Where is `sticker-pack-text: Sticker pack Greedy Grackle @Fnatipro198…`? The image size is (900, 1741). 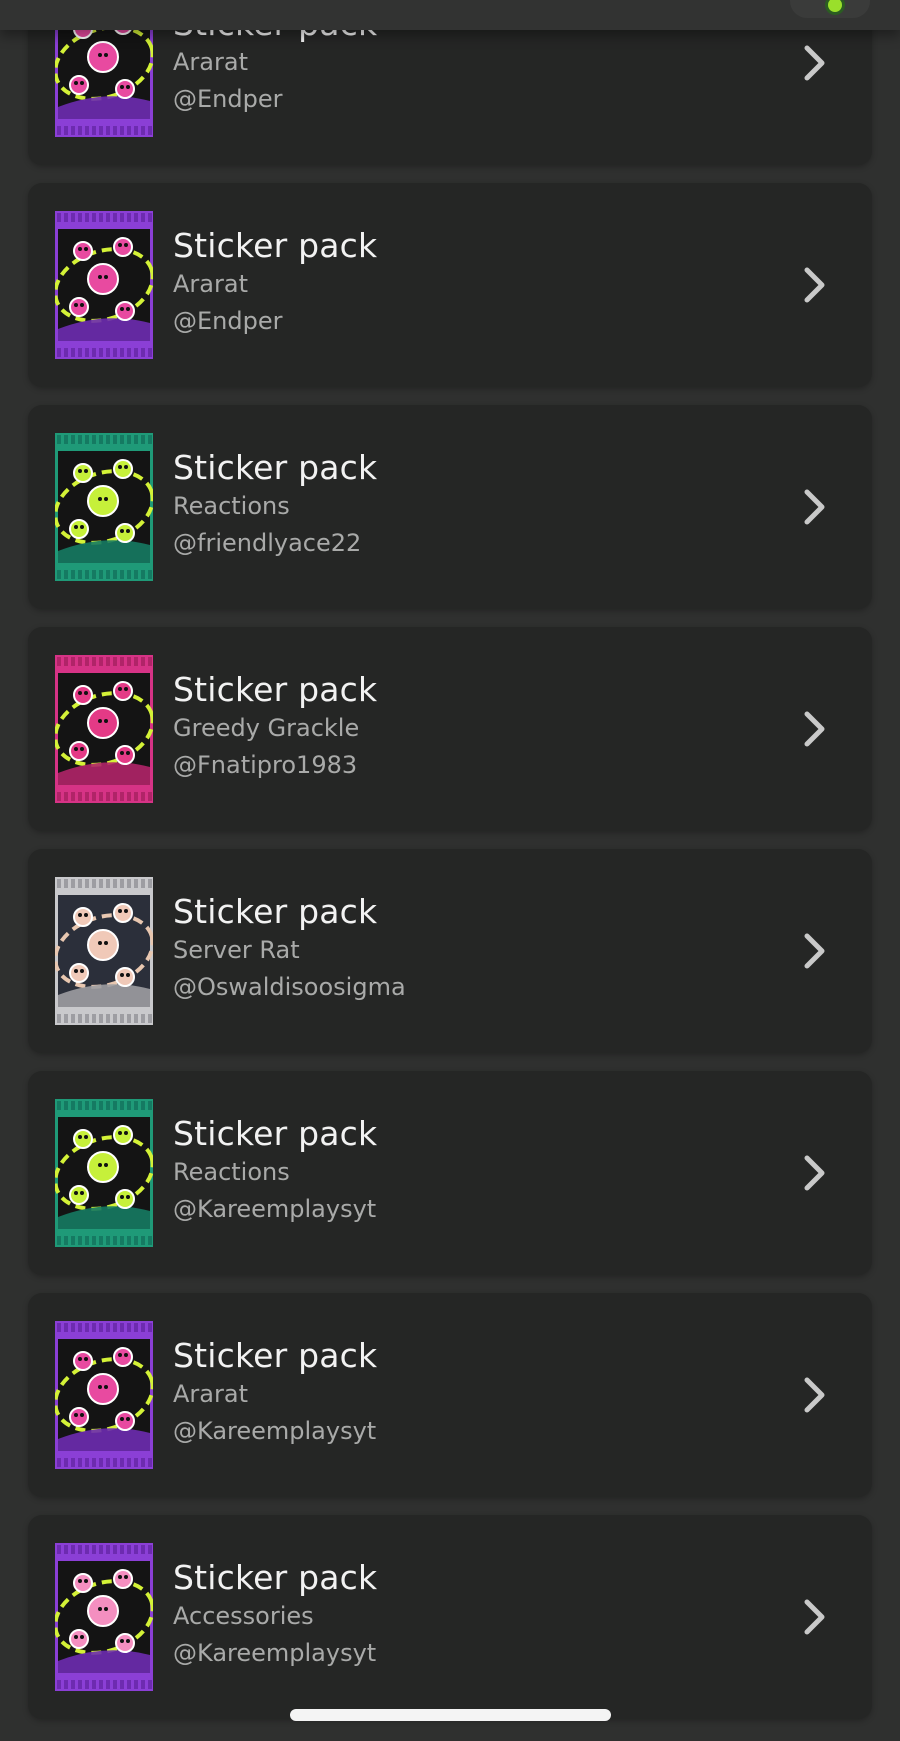
sticker-pack-text: Sticker pack Greedy Grackle @Fnatipro198… is located at coordinates (275, 725).